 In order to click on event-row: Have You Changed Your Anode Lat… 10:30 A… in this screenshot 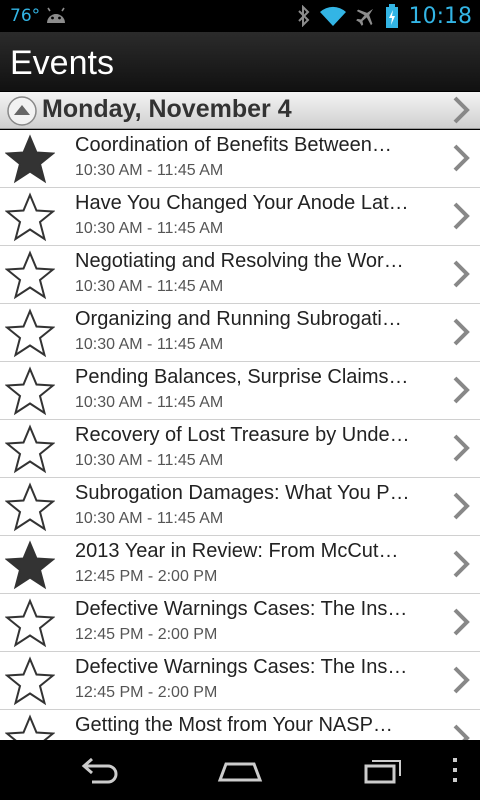, I will do `click(240, 217)`.